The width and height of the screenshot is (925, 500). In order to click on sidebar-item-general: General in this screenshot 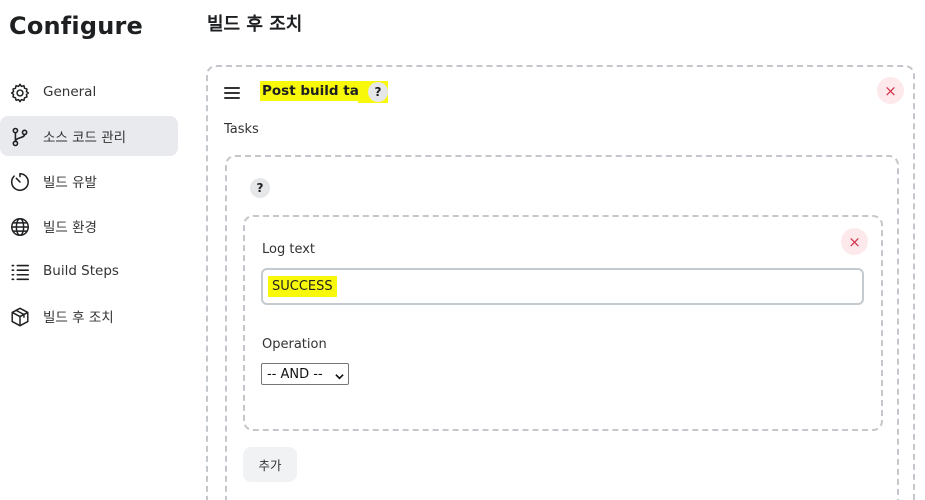, I will do `click(89, 92)`.